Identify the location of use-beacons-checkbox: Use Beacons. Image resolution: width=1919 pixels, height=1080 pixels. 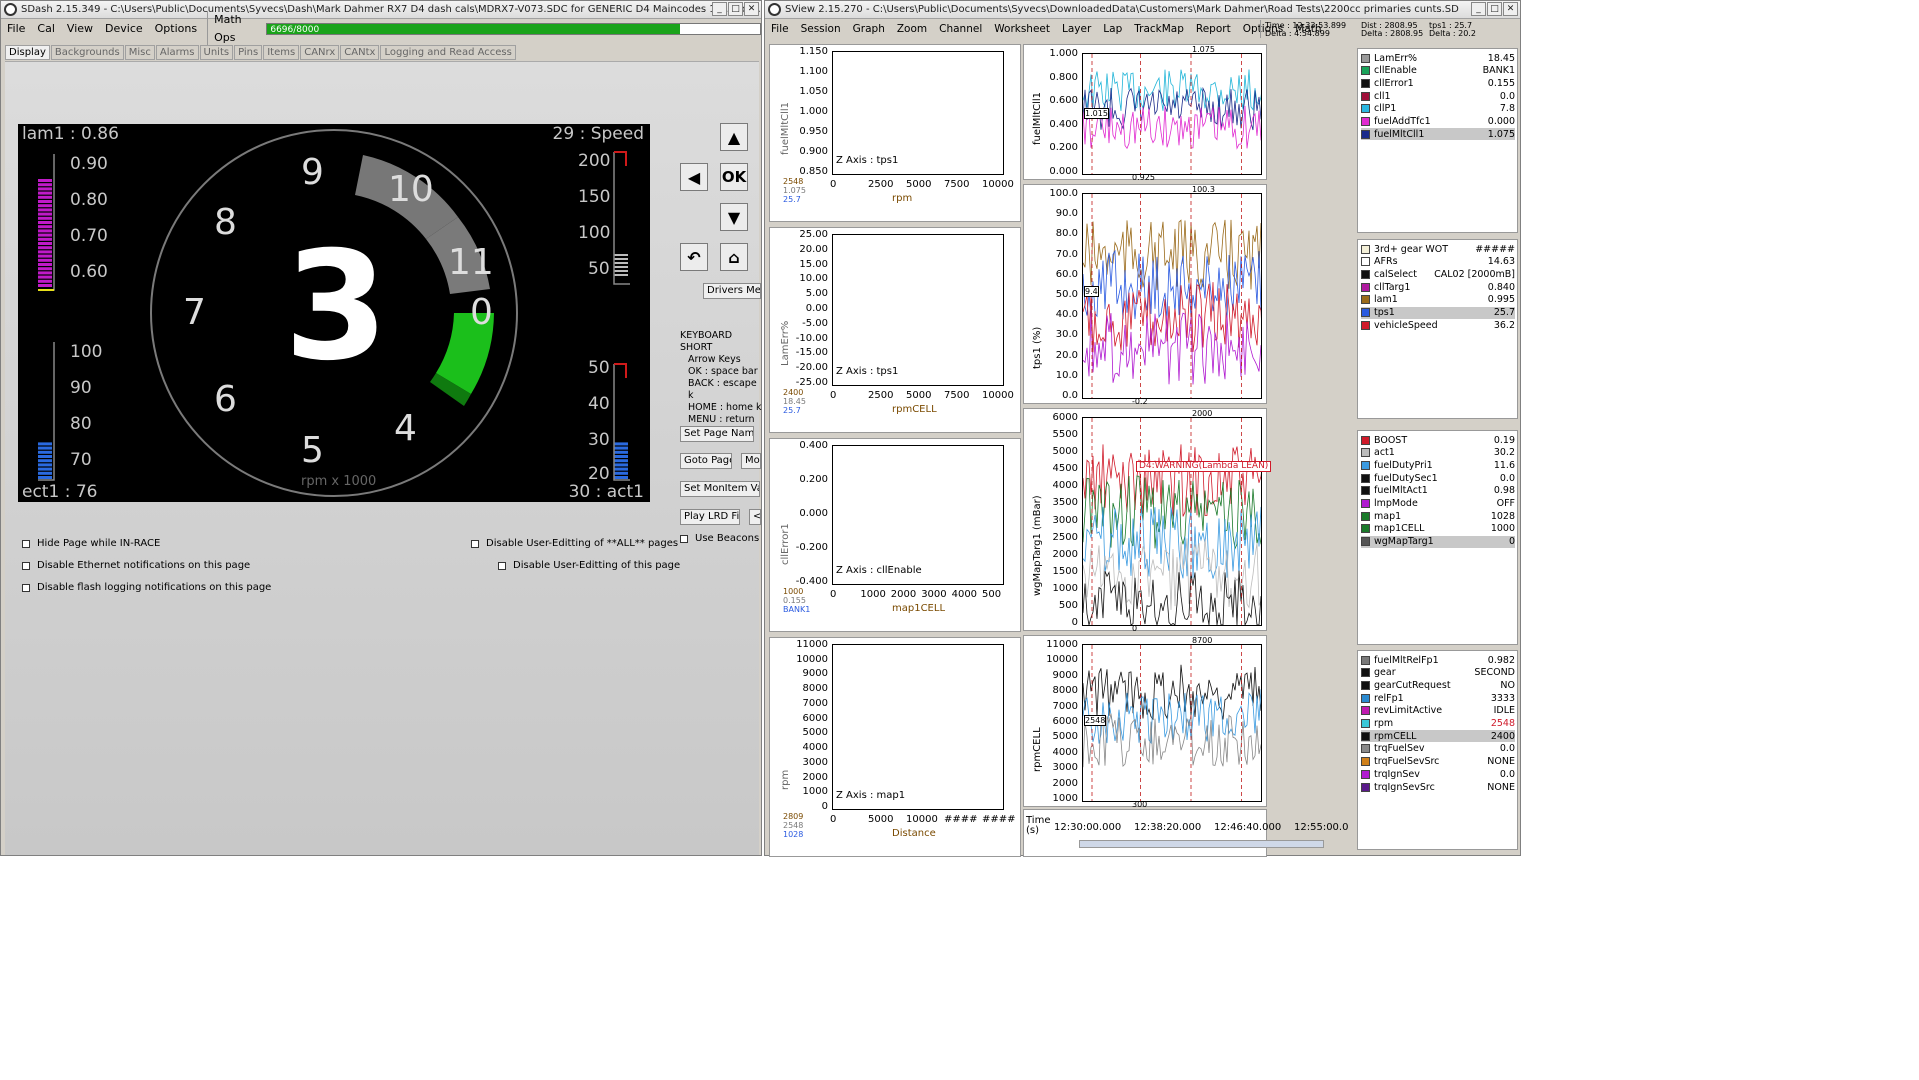
(719, 538).